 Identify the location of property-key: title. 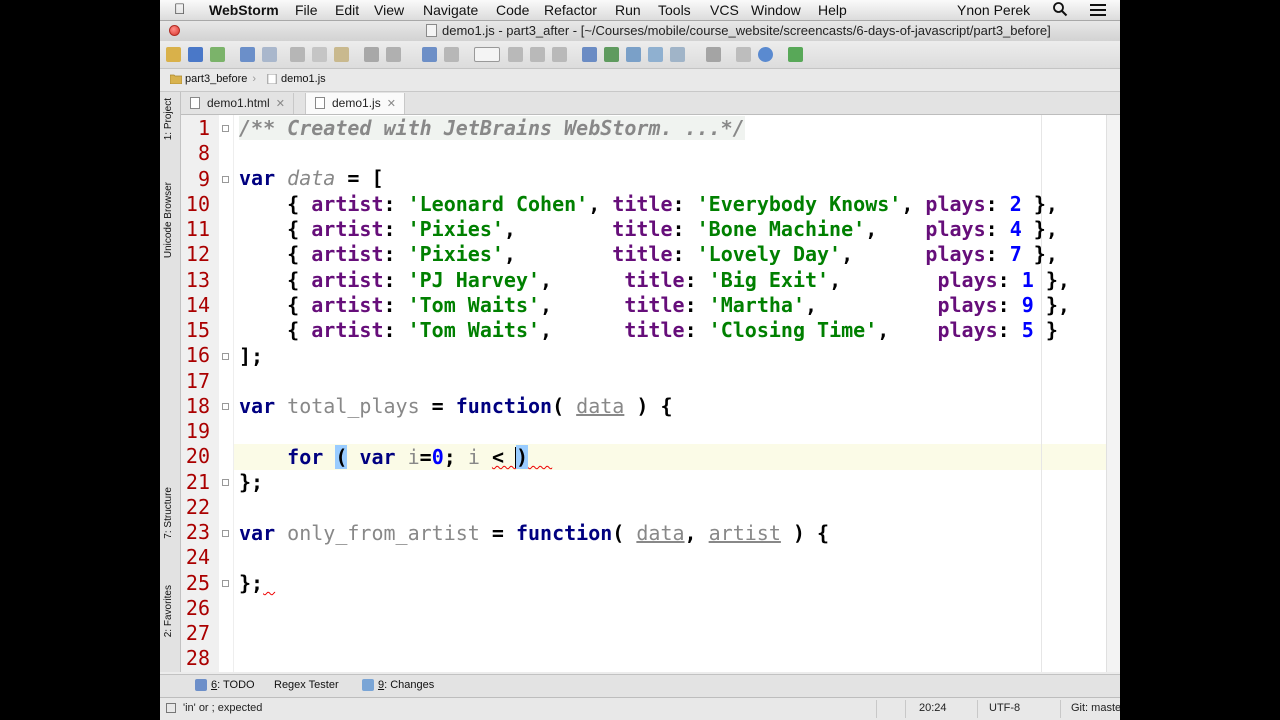
(642, 254).